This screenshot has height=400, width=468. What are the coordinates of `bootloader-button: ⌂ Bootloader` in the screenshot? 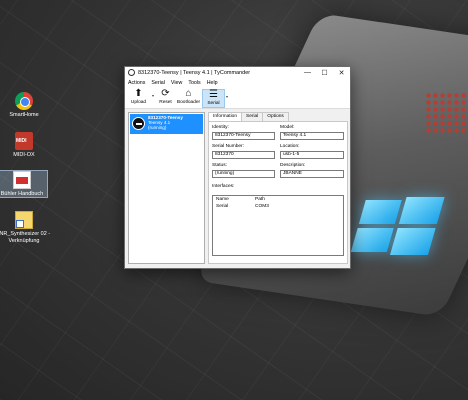 It's located at (188, 98).